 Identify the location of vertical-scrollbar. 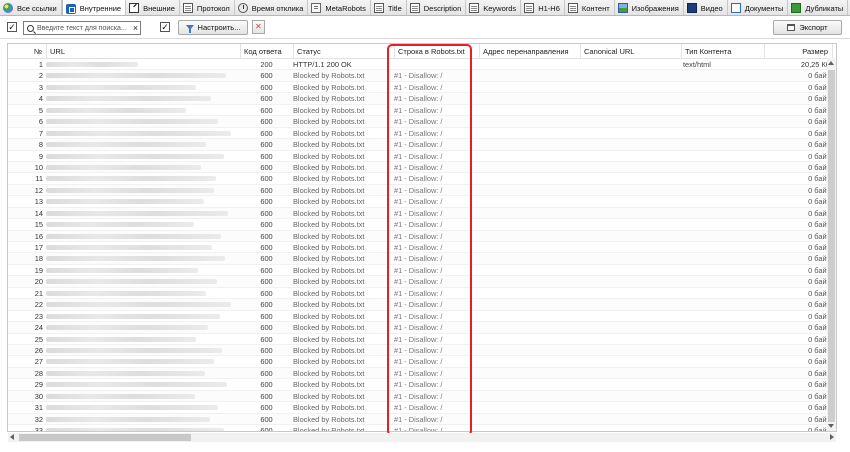
(831, 244).